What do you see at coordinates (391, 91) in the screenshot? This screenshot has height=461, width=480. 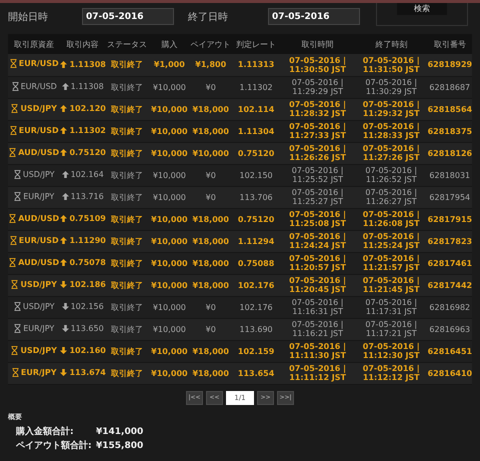 I see `end-time-text: 11:30:29 JST` at bounding box center [391, 91].